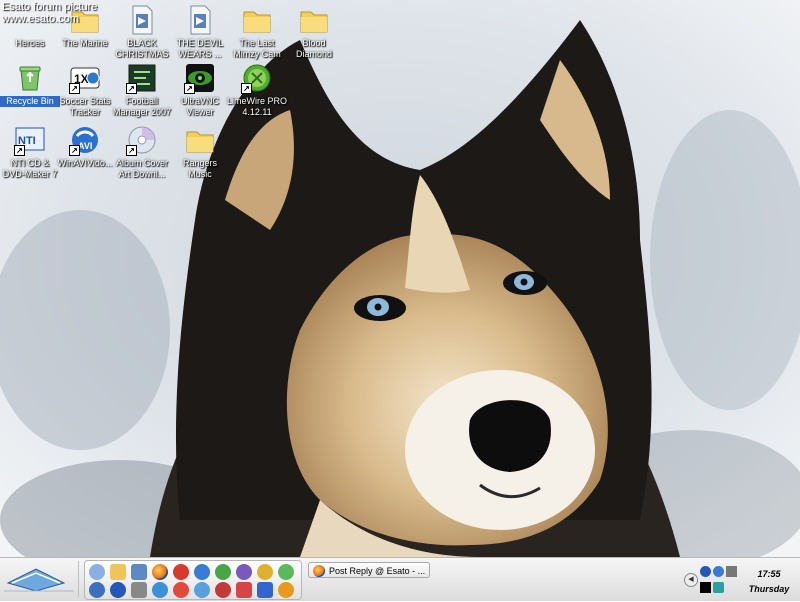  I want to click on desktop-icon-rangers-music: Rangers Music, so click(200, 152).